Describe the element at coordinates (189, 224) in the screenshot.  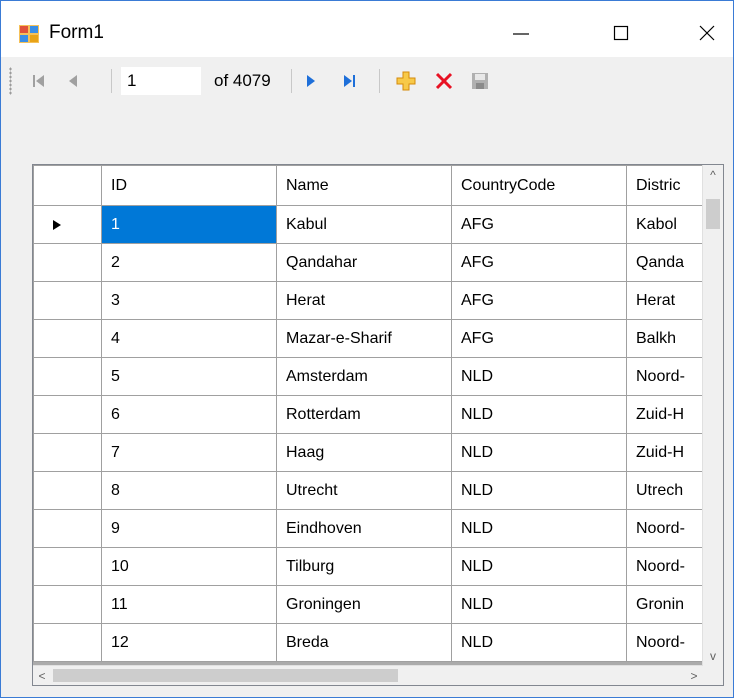
I see `cell-id: 1` at that location.